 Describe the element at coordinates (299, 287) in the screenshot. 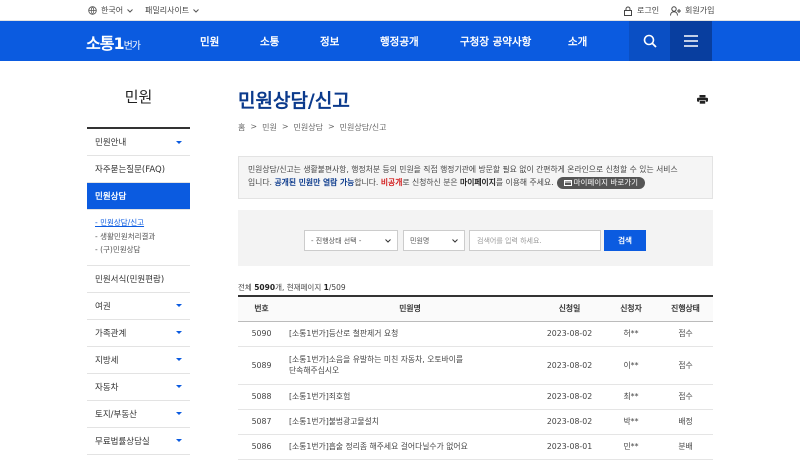

I see `summary-text: 개, 현재페이지` at that location.